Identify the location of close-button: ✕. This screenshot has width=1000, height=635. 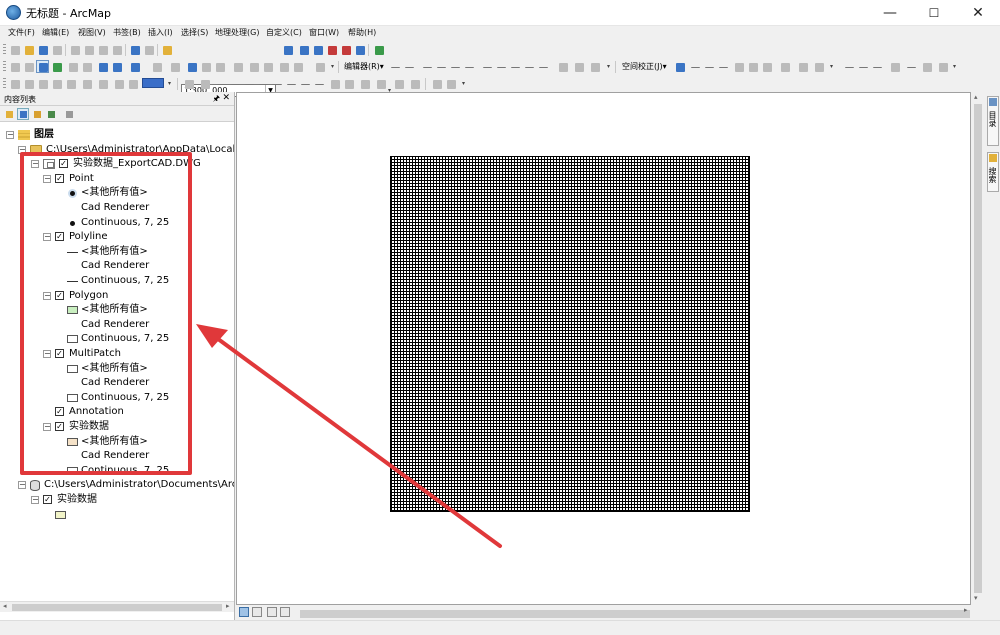
(978, 13).